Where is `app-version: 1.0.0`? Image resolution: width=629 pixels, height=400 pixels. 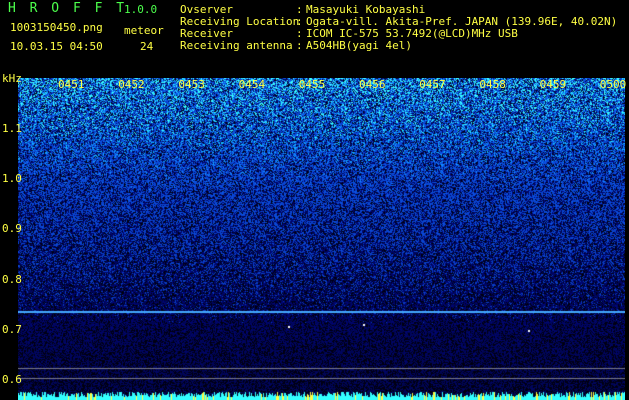 app-version: 1.0.0 is located at coordinates (141, 9).